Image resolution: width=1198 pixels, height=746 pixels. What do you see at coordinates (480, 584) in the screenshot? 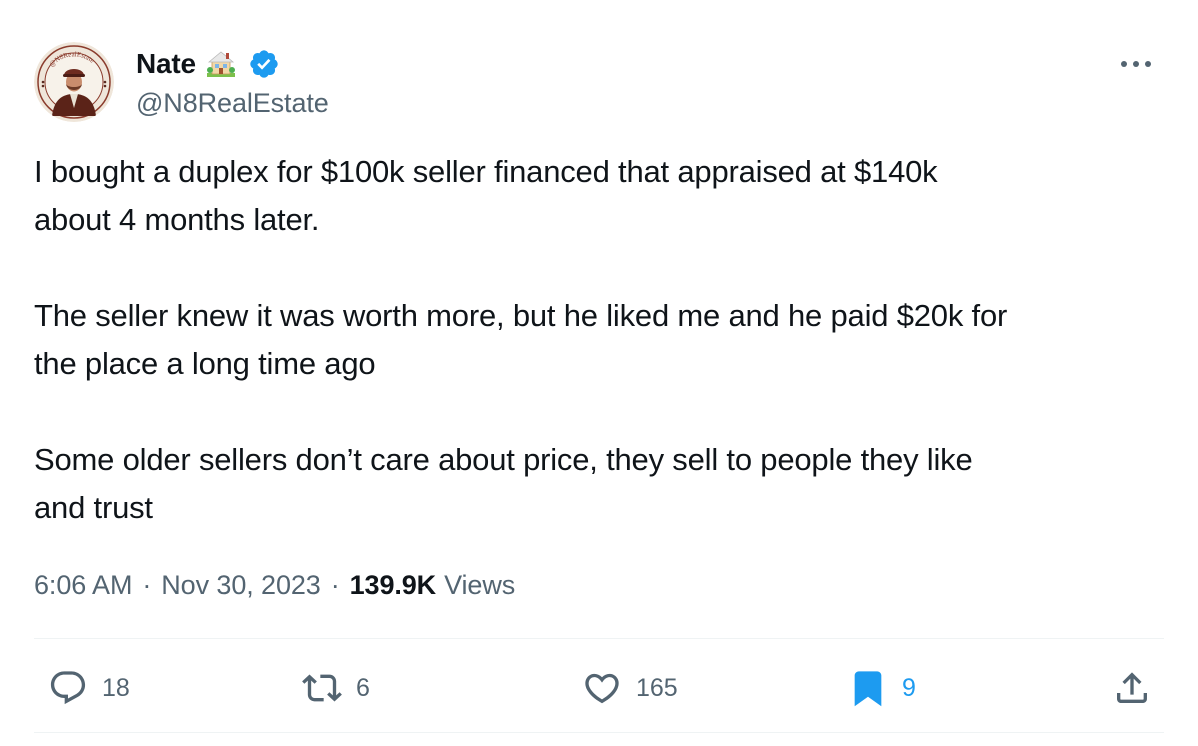
I see `views-label: Views` at bounding box center [480, 584].